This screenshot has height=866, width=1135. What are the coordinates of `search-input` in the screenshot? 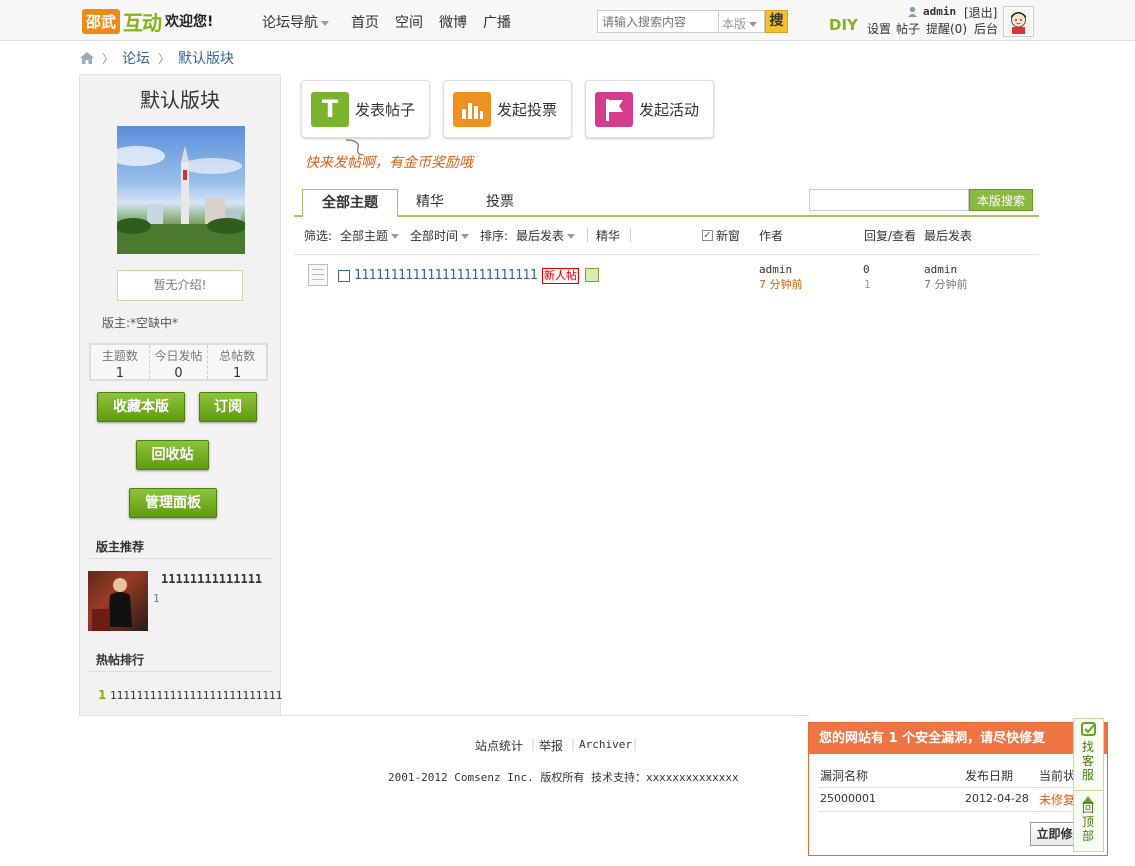 It's located at (658, 21).